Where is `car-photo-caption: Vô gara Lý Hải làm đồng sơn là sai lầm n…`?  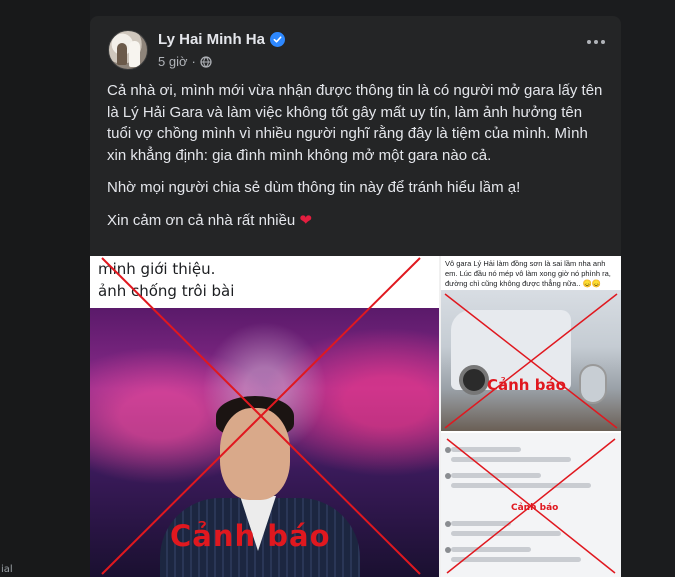 car-photo-caption: Vô gara Lý Hải làm đồng sơn là sai lầm n… is located at coordinates (528, 273).